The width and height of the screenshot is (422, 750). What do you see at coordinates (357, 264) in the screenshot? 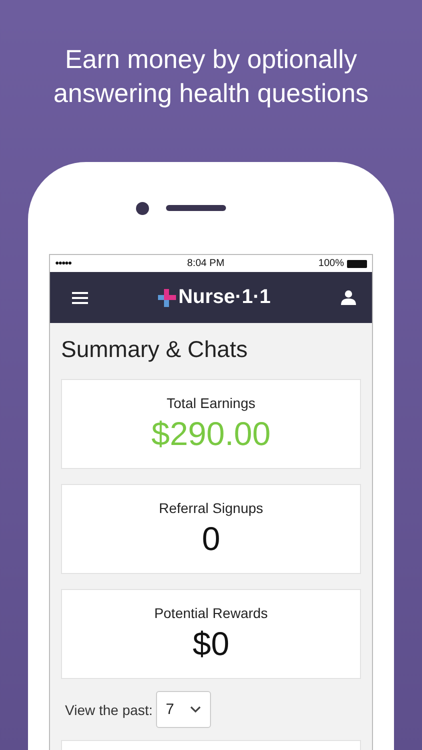
I see `battery-icon` at bounding box center [357, 264].